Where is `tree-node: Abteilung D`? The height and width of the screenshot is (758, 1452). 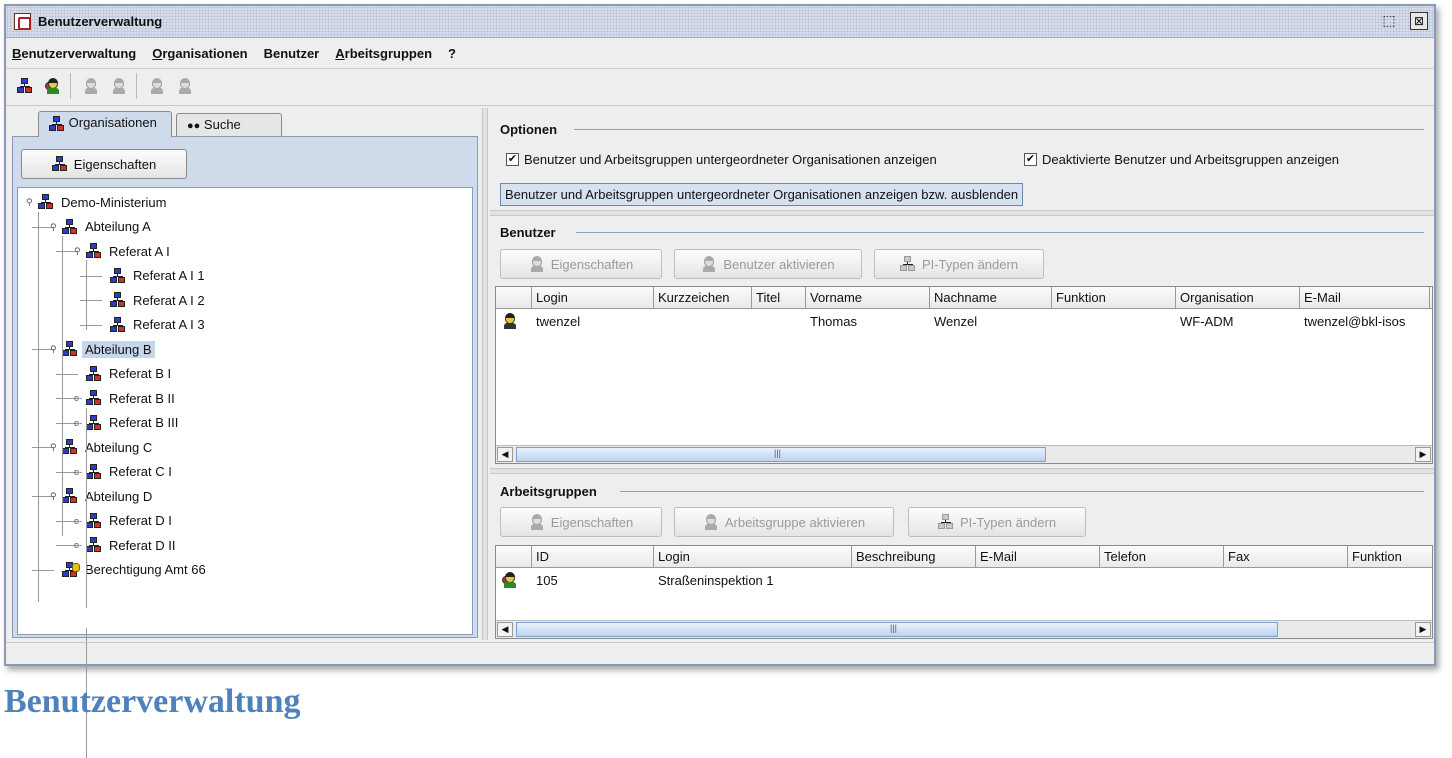 tree-node: Abteilung D is located at coordinates (108, 496).